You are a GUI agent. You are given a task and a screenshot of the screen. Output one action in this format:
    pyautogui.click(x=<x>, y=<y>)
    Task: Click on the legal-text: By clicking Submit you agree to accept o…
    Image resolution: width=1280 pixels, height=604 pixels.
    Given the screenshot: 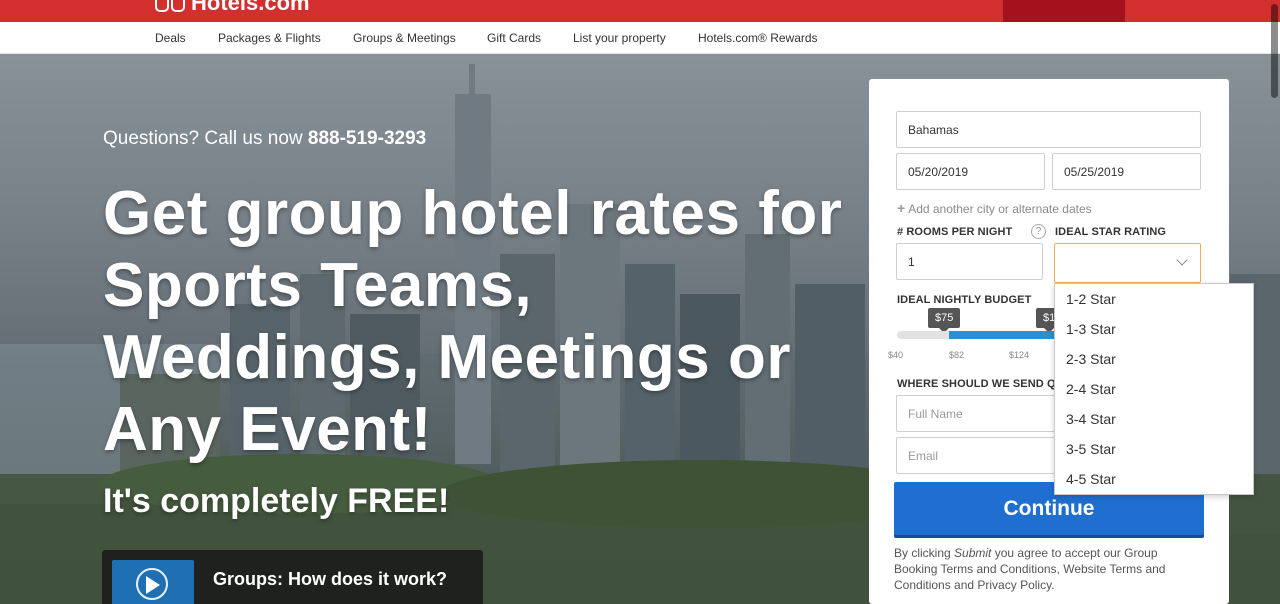 What is the action you would take?
    pyautogui.click(x=1044, y=569)
    